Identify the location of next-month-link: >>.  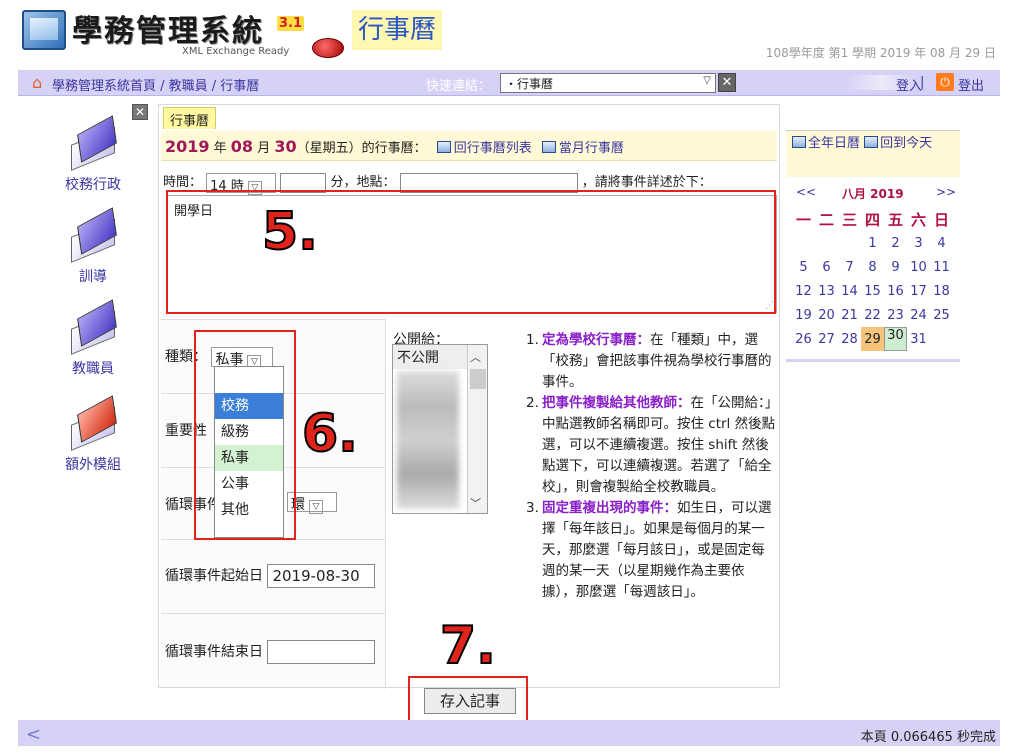
(946, 192).